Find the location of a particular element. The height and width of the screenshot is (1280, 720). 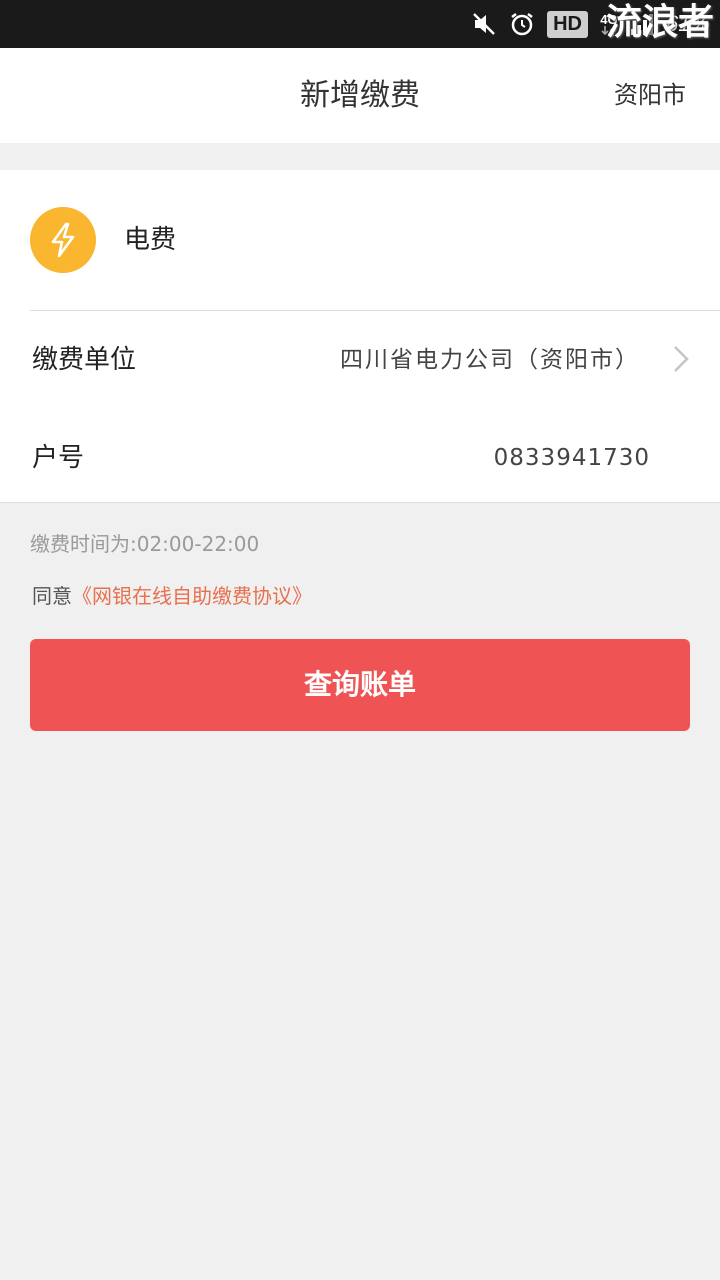

account-number-row: 户号 0833941730 is located at coordinates (360, 458).